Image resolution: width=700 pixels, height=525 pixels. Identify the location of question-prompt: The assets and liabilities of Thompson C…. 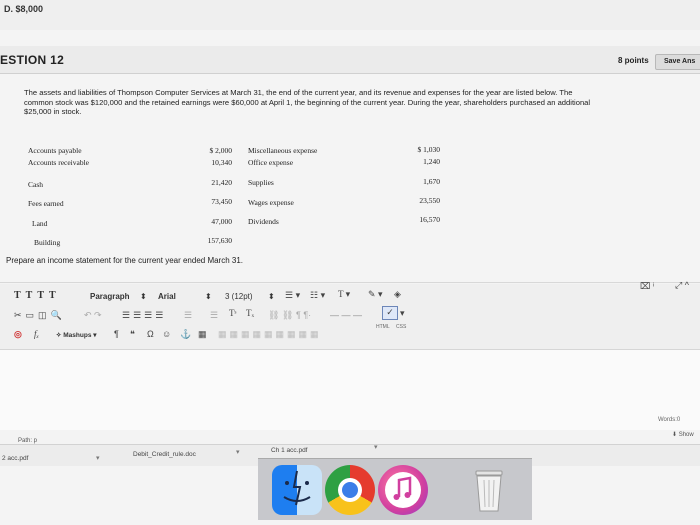
(362, 102).